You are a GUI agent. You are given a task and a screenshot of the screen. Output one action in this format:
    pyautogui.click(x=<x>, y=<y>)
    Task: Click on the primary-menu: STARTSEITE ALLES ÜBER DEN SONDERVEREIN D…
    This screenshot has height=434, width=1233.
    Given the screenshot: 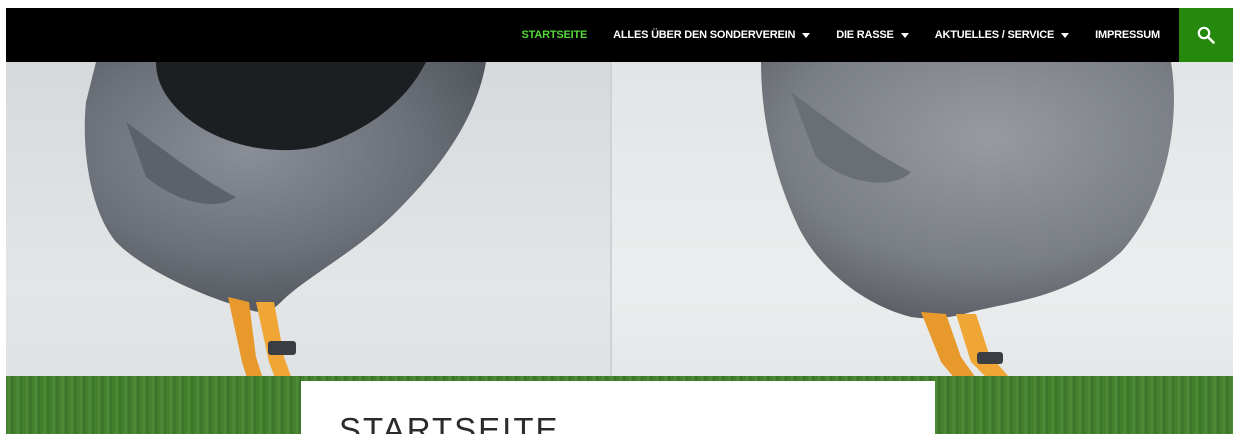 What is the action you would take?
    pyautogui.click(x=841, y=35)
    